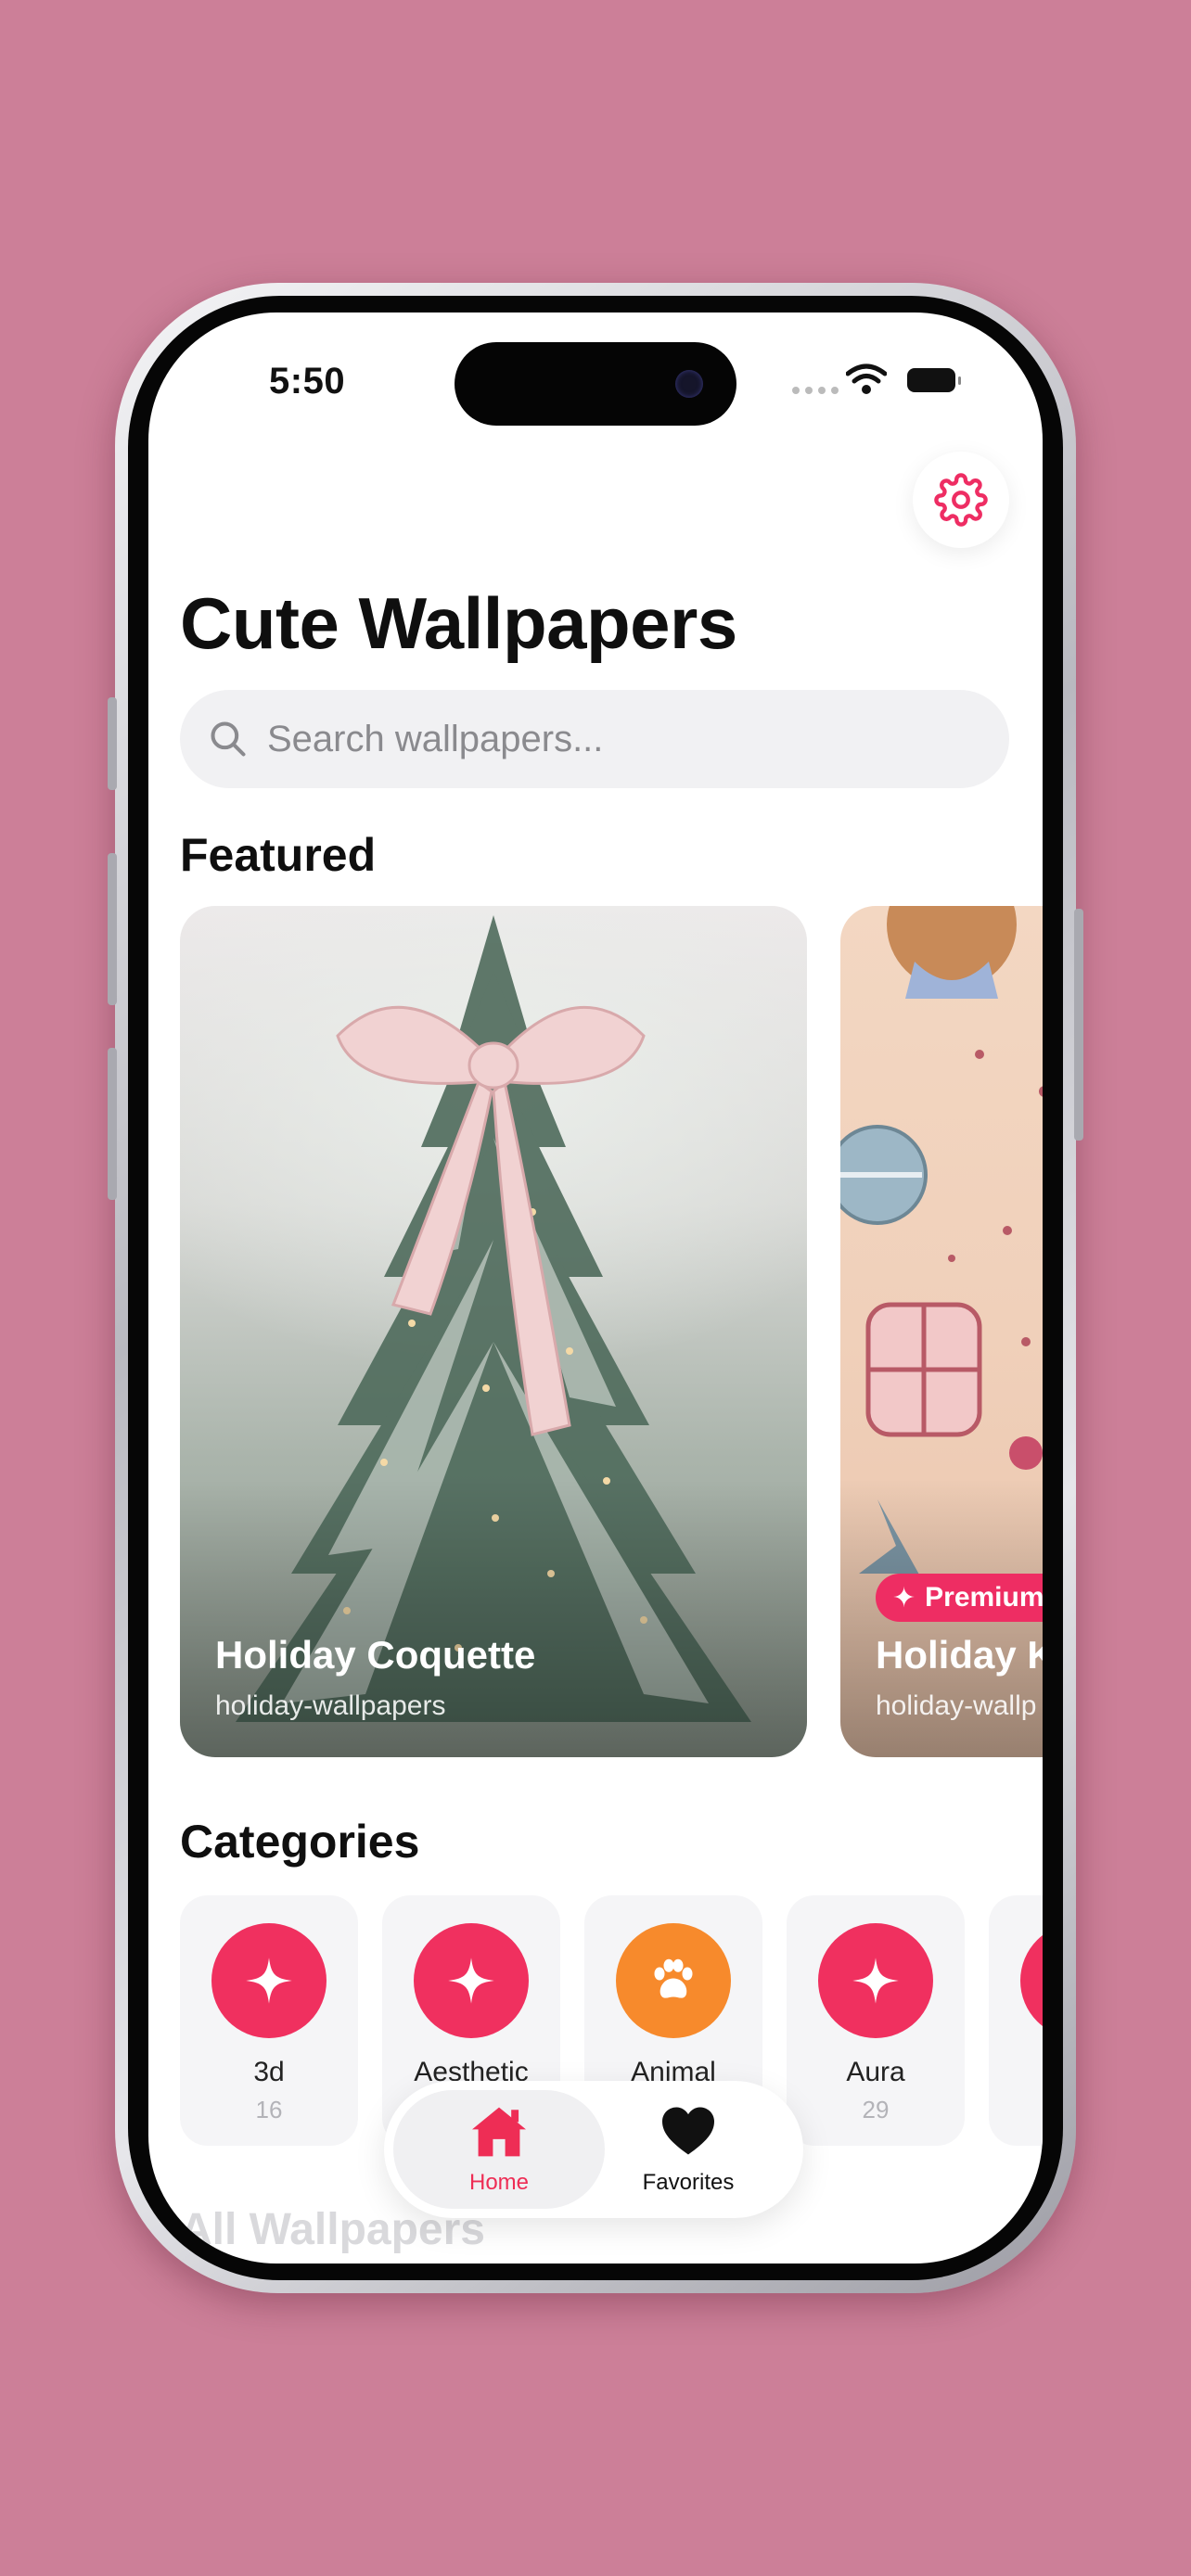 This screenshot has width=1191, height=2576. I want to click on featured-title: Featured, so click(278, 855).